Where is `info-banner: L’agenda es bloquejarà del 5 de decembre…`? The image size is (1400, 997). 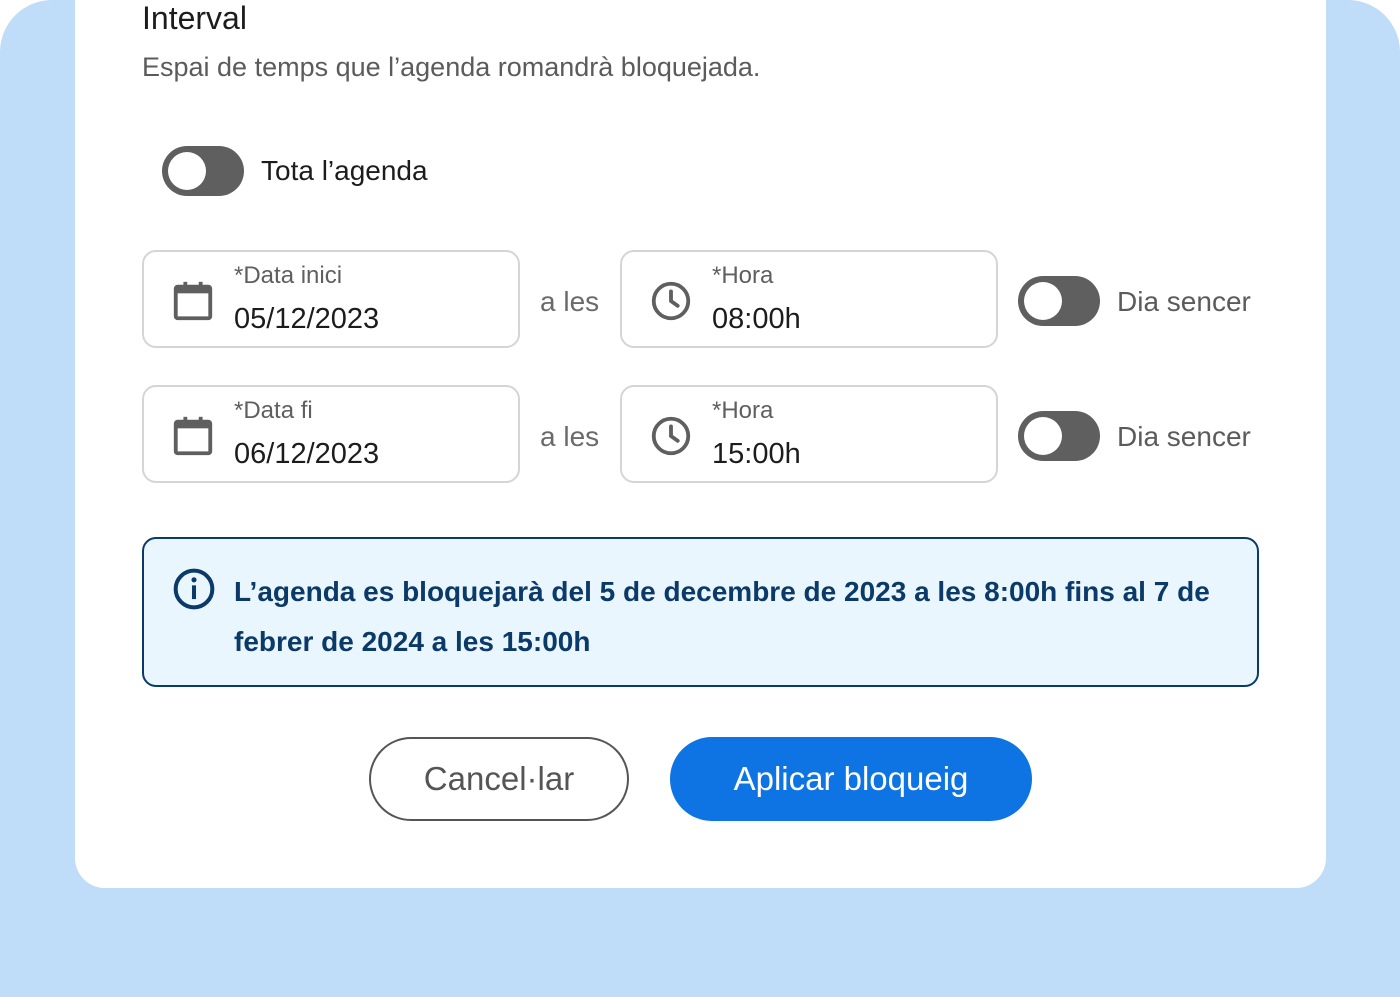 info-banner: L’agenda es bloquejarà del 5 de decembre… is located at coordinates (700, 612).